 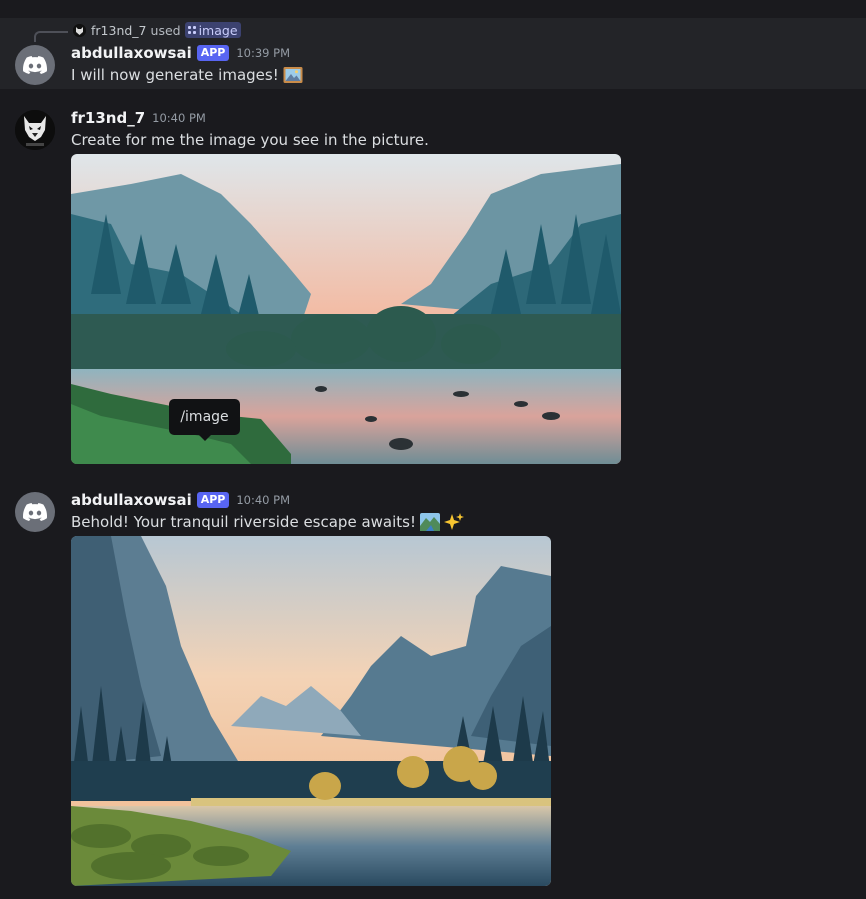 I want to click on command-tooltip: /image, so click(x=204, y=420).